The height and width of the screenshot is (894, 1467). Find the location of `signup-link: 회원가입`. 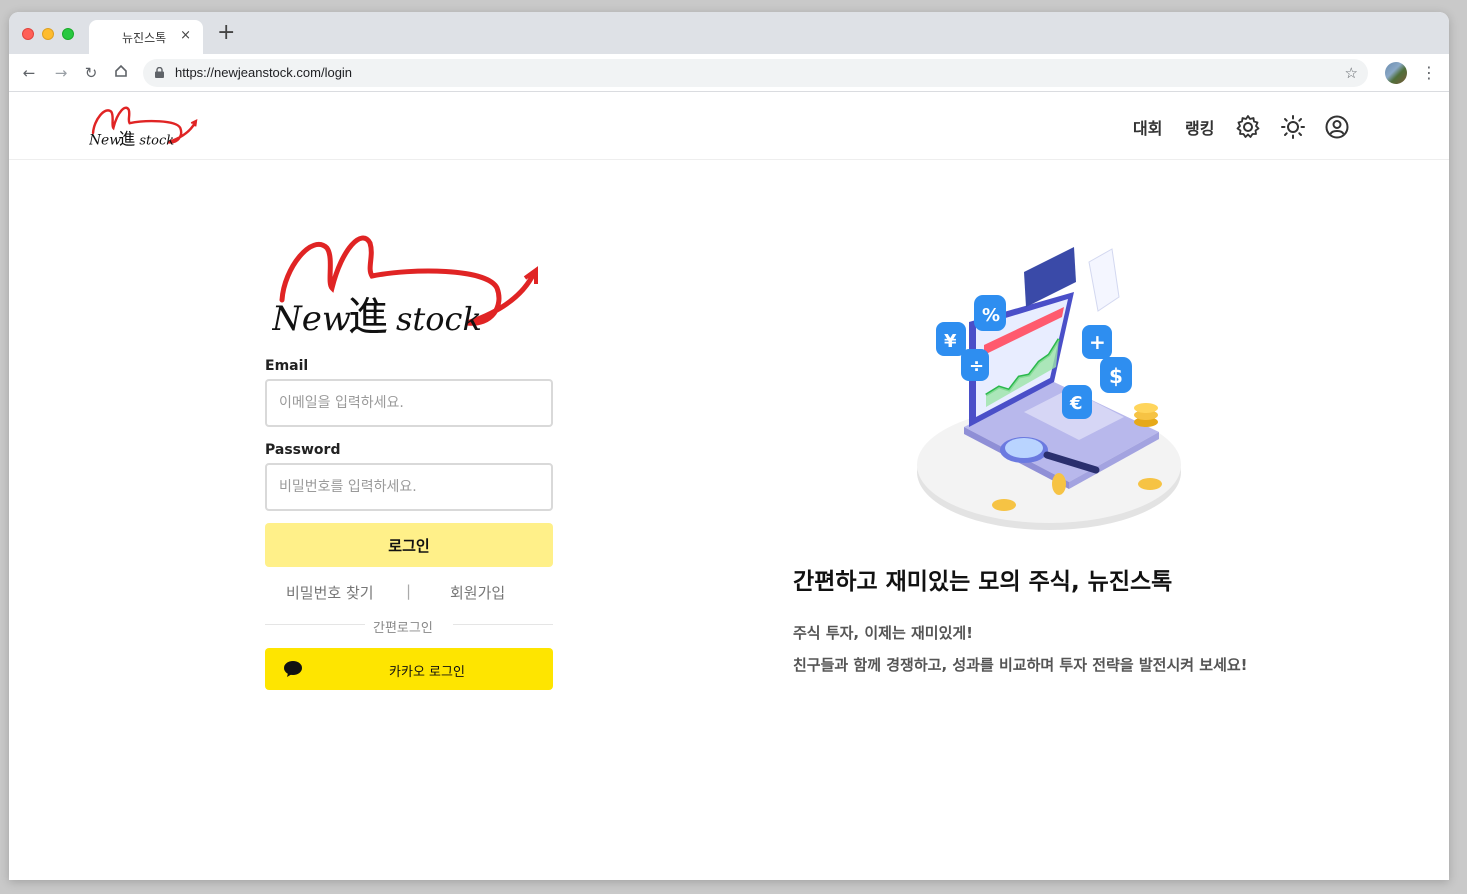

signup-link: 회원가입 is located at coordinates (477, 592).